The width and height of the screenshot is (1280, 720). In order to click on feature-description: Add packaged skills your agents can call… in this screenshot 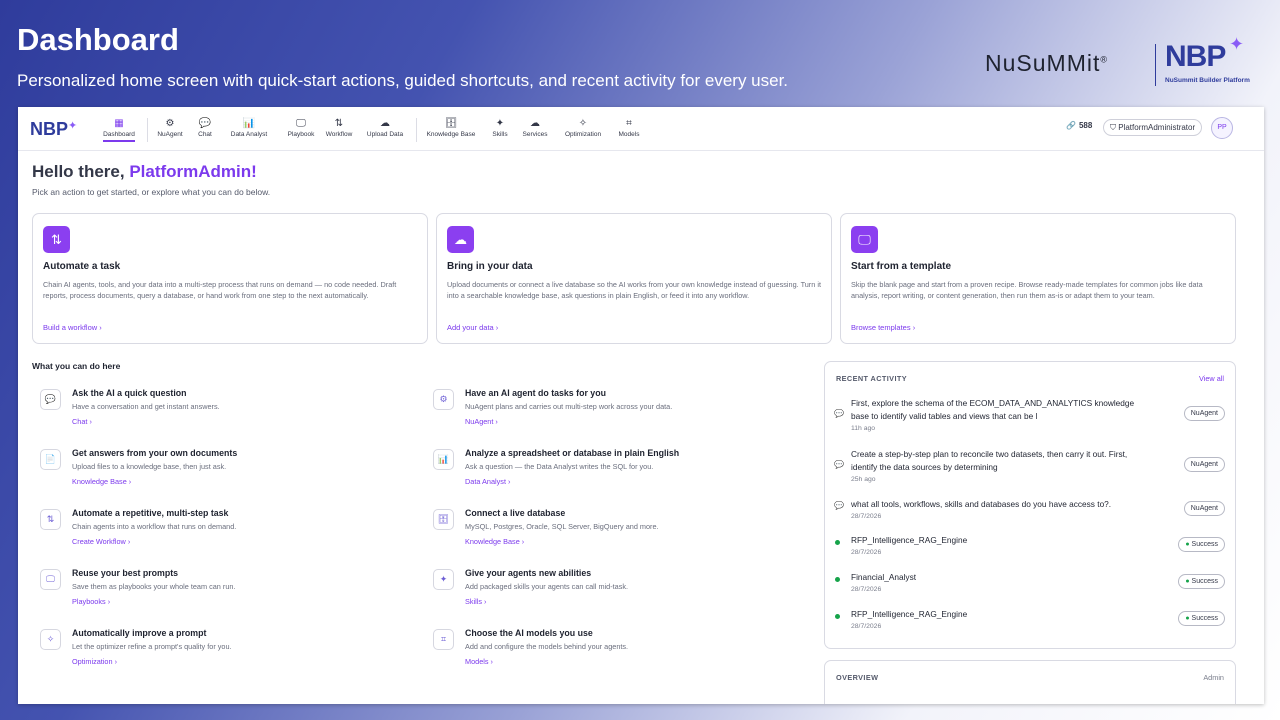, I will do `click(547, 586)`.